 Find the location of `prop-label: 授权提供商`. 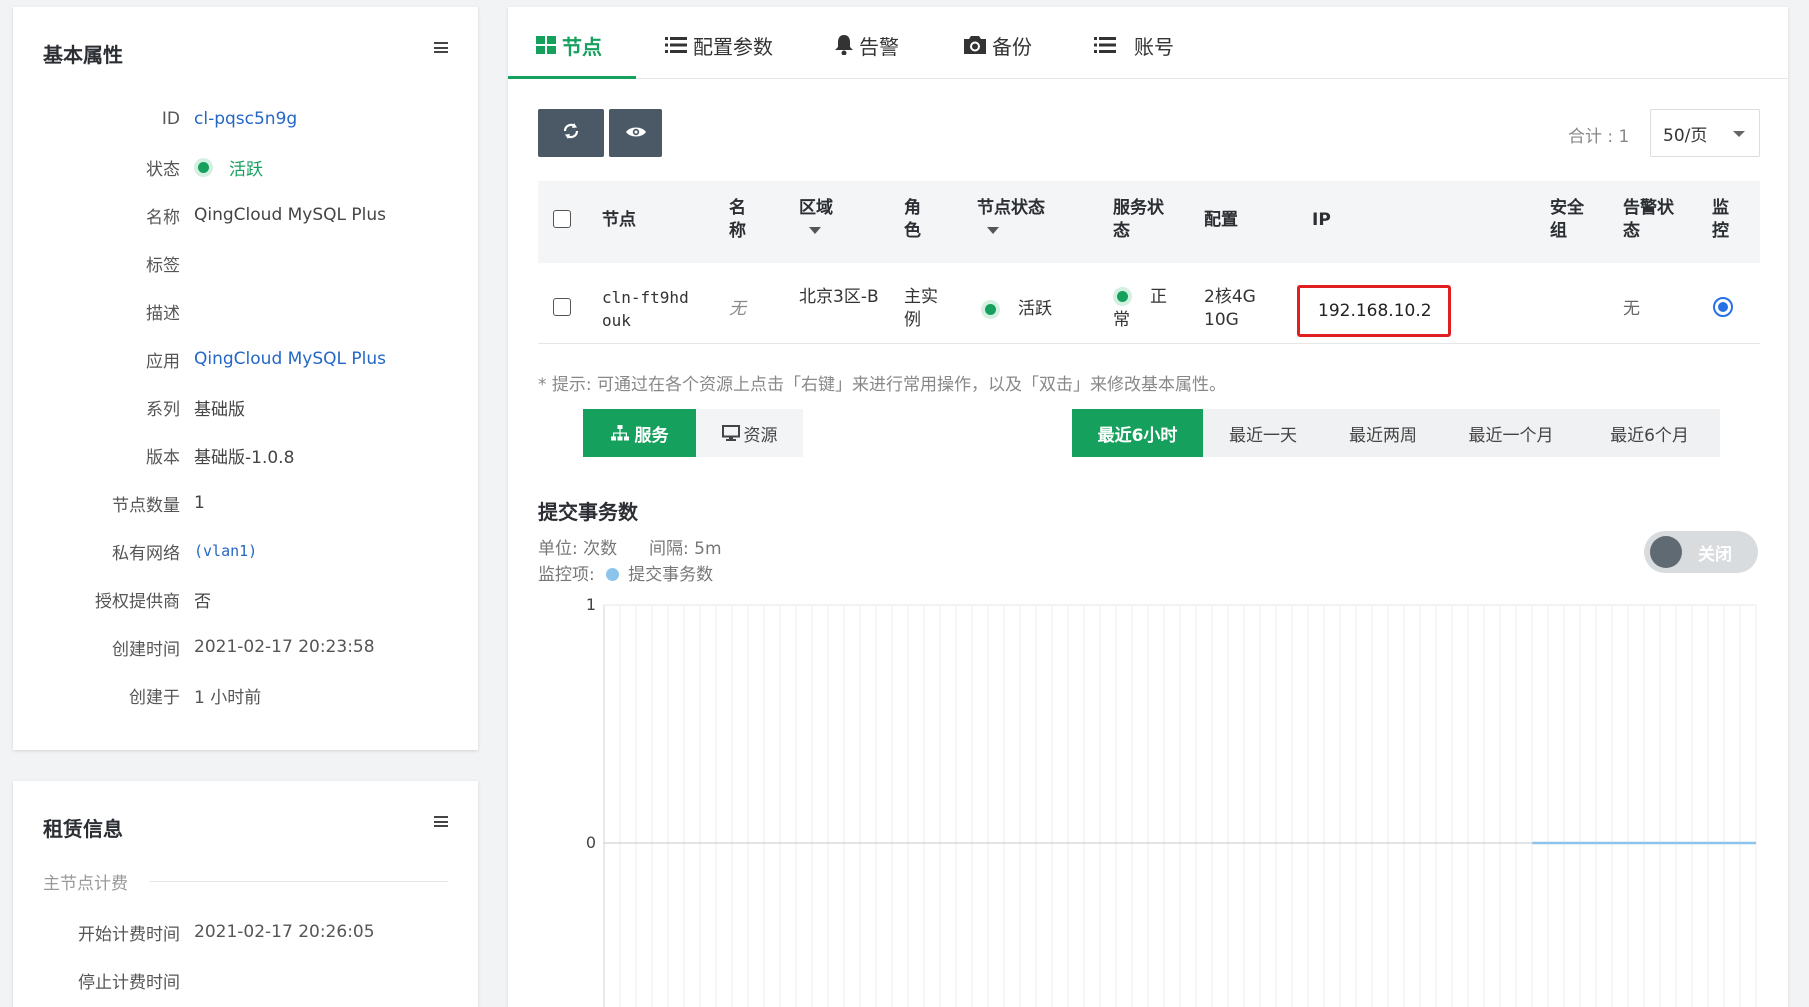

prop-label: 授权提供商 is located at coordinates (137, 601).